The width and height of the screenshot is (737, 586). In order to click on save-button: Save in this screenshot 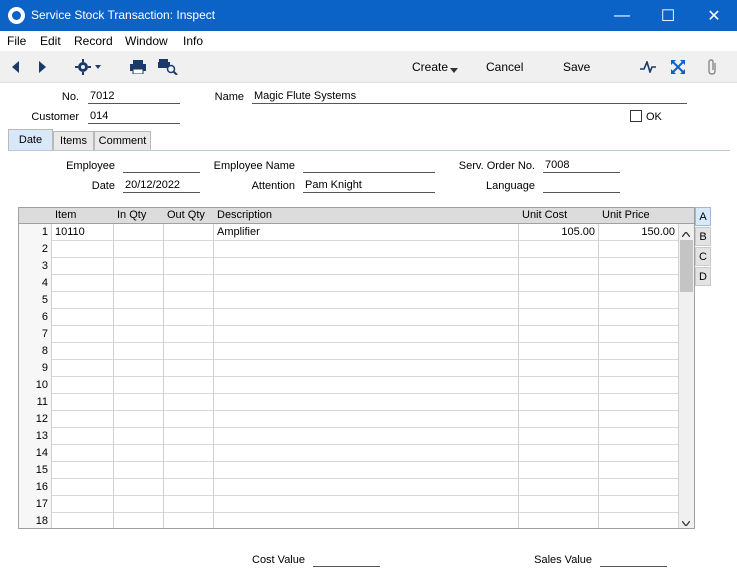, I will do `click(576, 67)`.